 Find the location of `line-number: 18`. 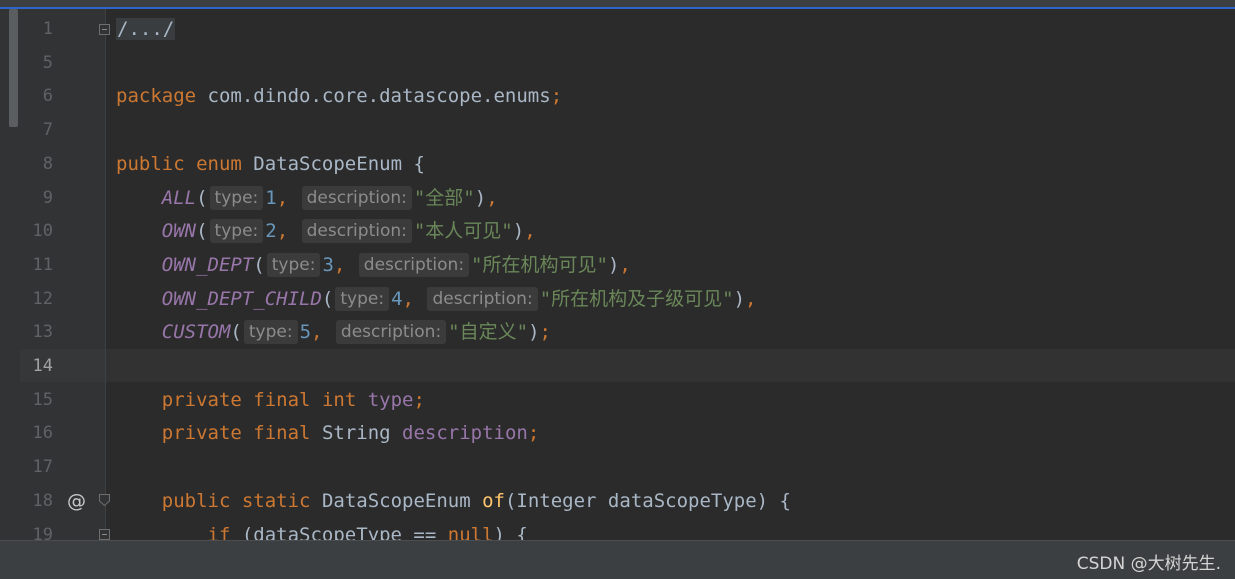

line-number: 18 is located at coordinates (42, 500).